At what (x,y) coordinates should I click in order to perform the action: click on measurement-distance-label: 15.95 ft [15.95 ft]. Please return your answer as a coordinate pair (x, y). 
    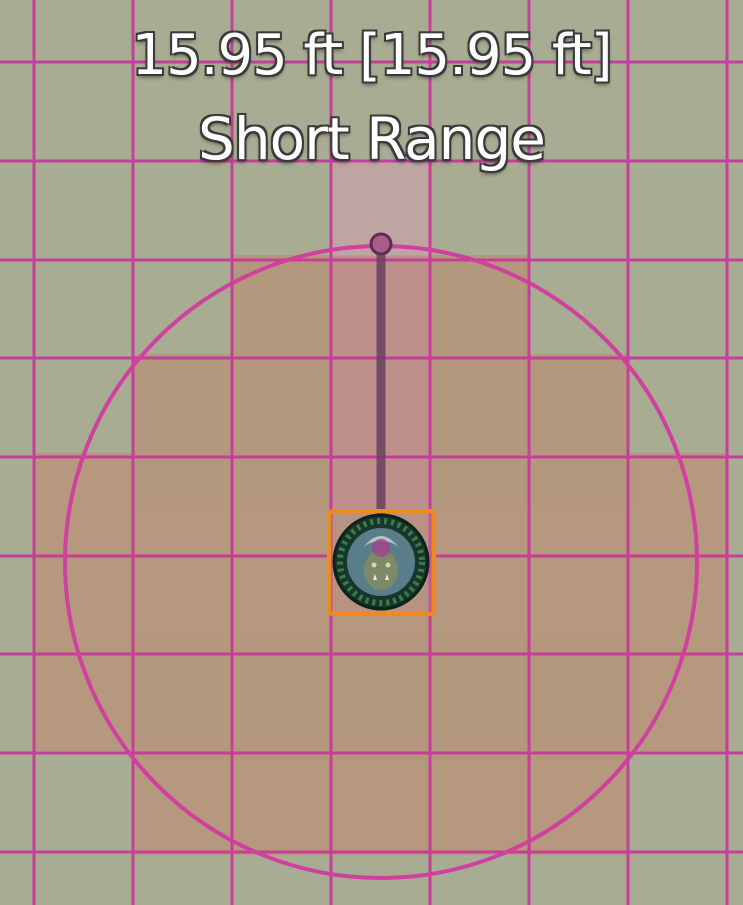
    Looking at the image, I should click on (371, 55).